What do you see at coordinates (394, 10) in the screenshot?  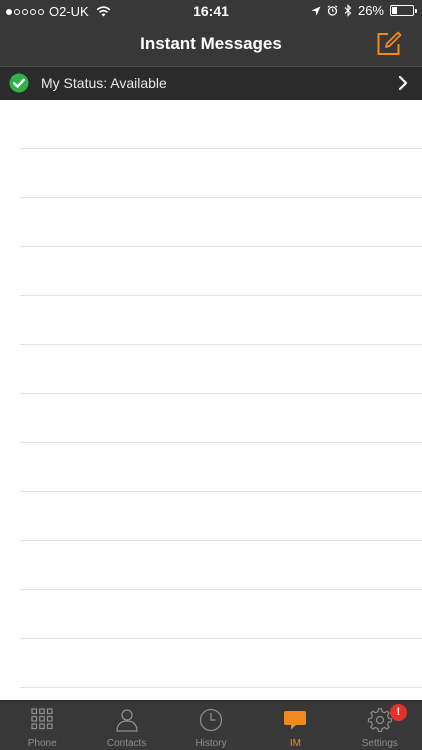 I see `battery-level` at bounding box center [394, 10].